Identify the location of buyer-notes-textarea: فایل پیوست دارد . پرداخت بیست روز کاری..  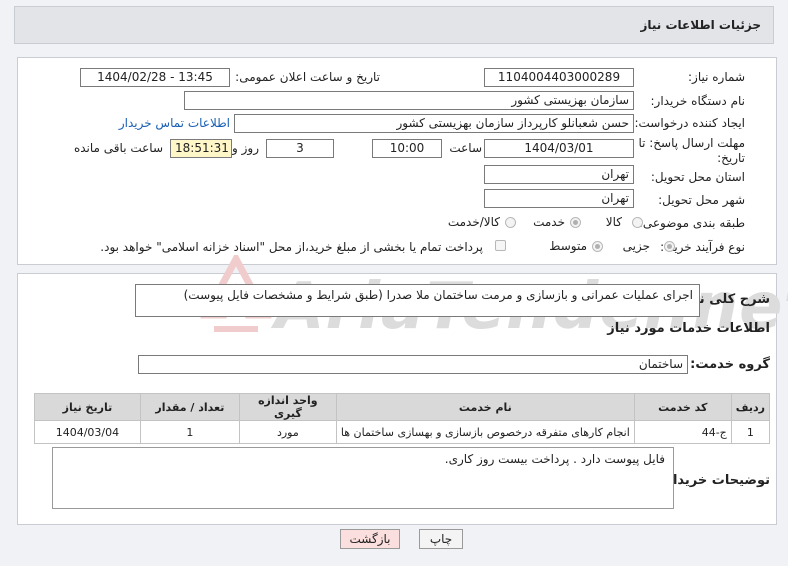
(363, 478).